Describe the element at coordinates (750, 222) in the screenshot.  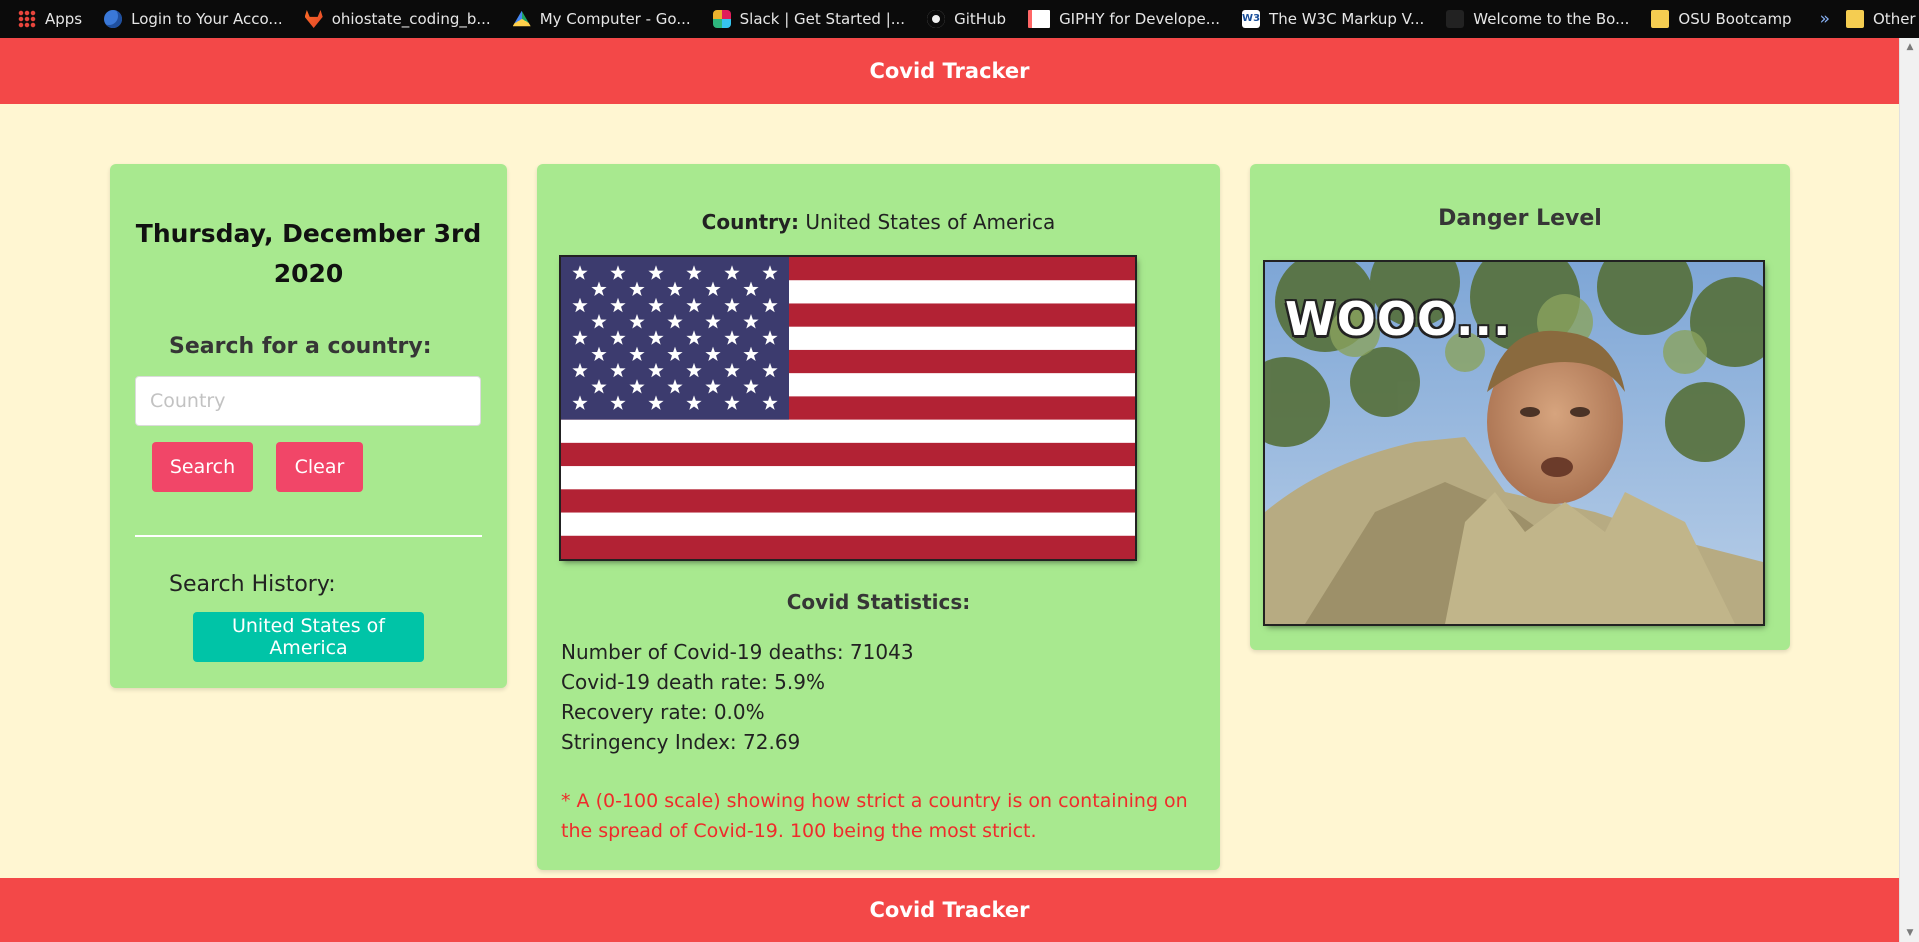
I see `country-label: Country:` at that location.